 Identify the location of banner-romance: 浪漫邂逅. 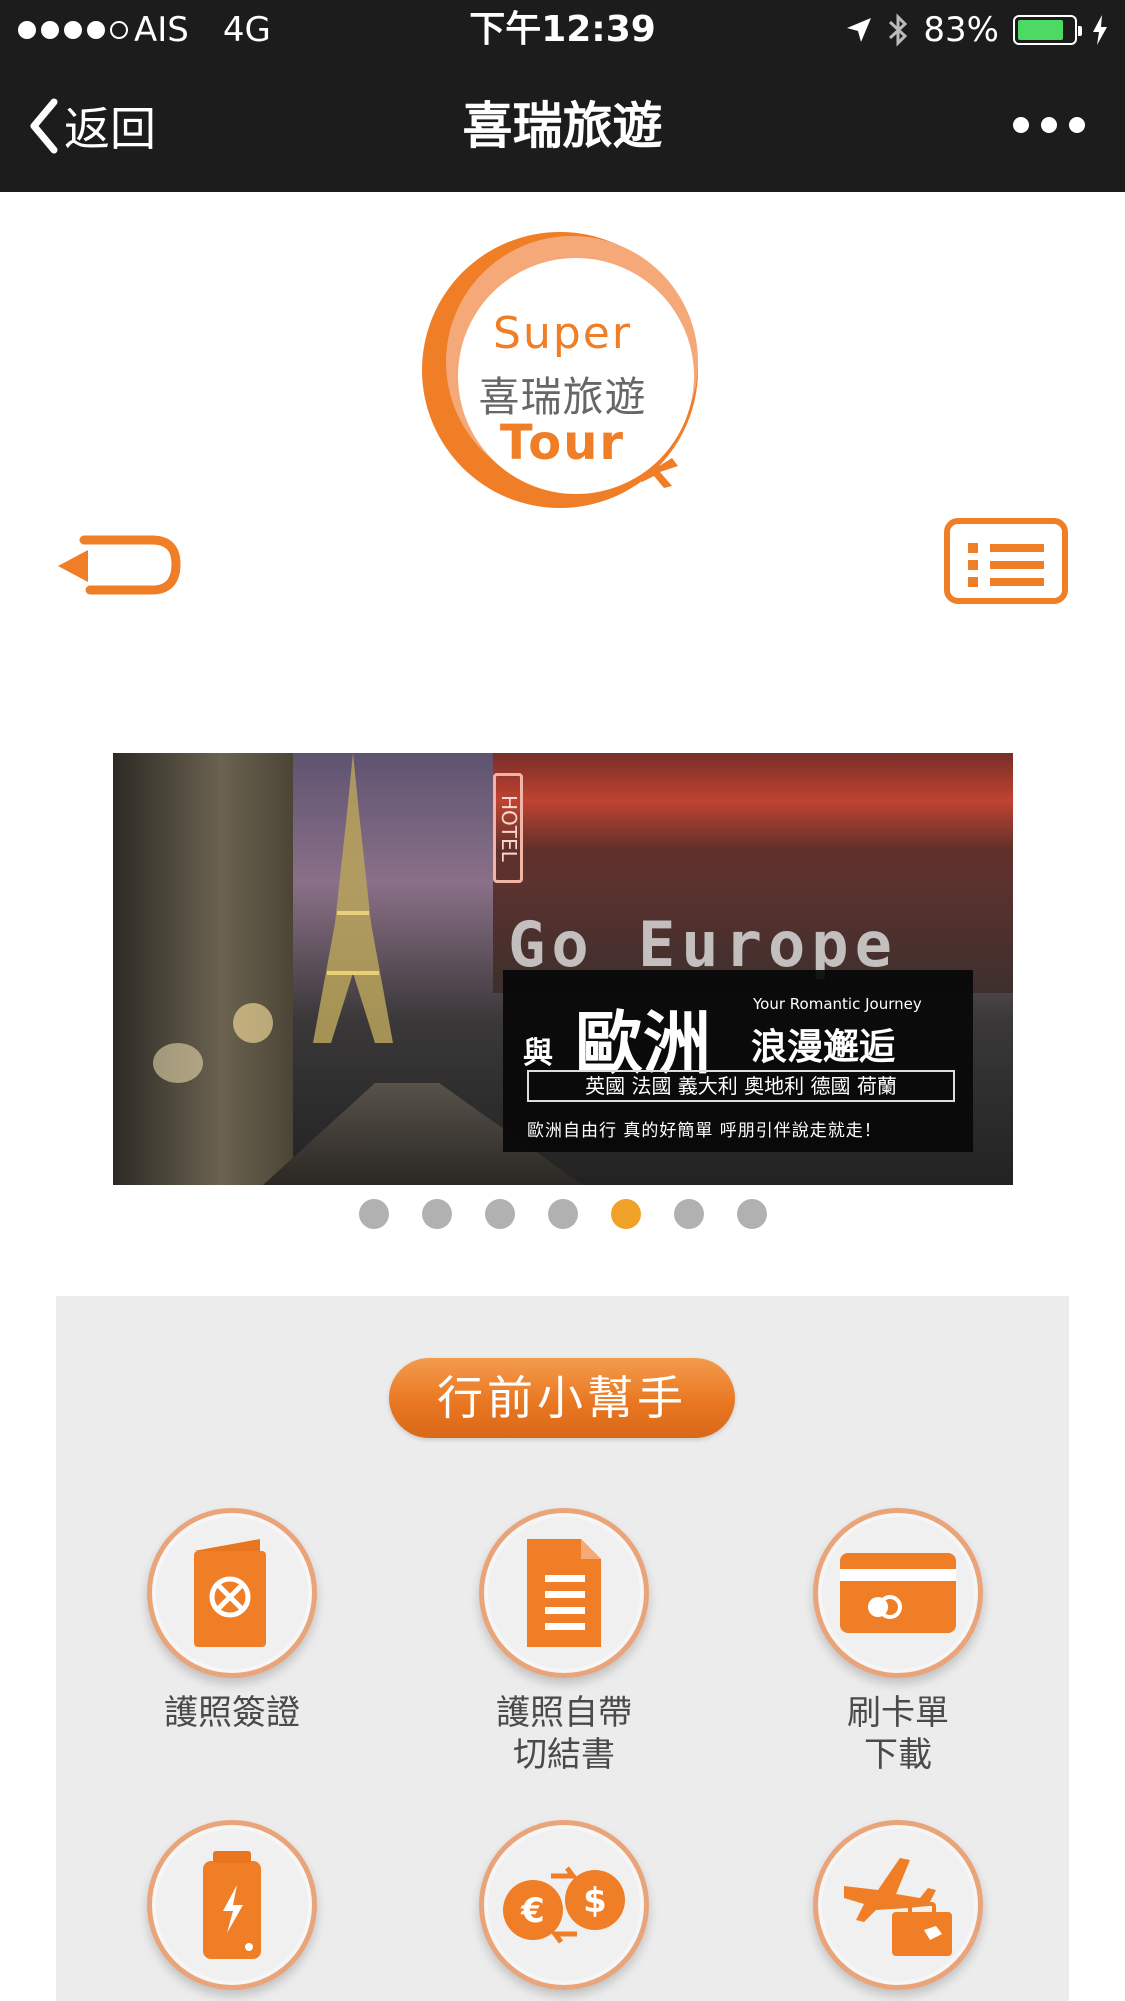
(823, 1047).